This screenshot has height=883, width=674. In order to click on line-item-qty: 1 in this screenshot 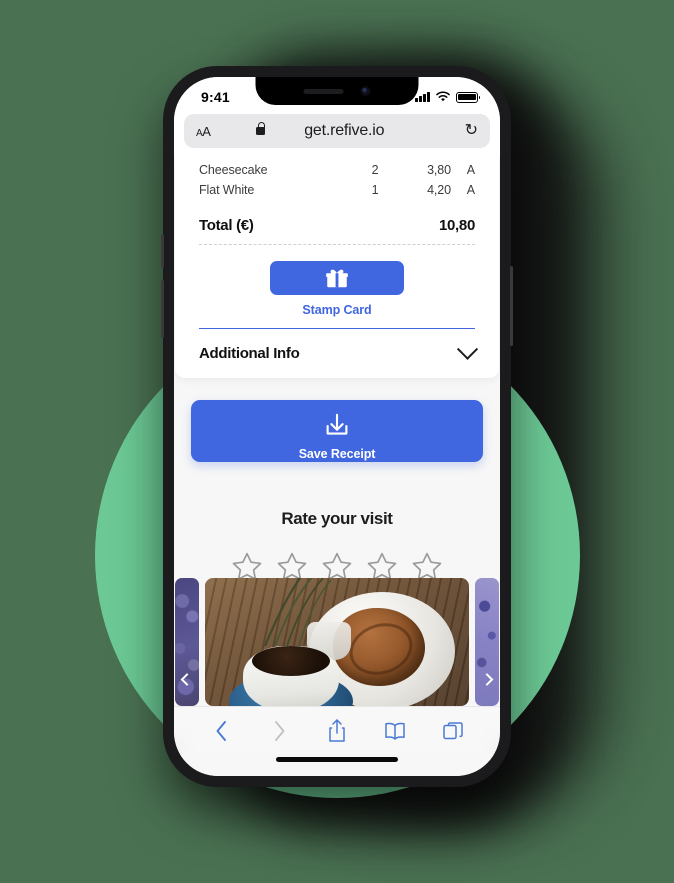, I will do `click(375, 190)`.